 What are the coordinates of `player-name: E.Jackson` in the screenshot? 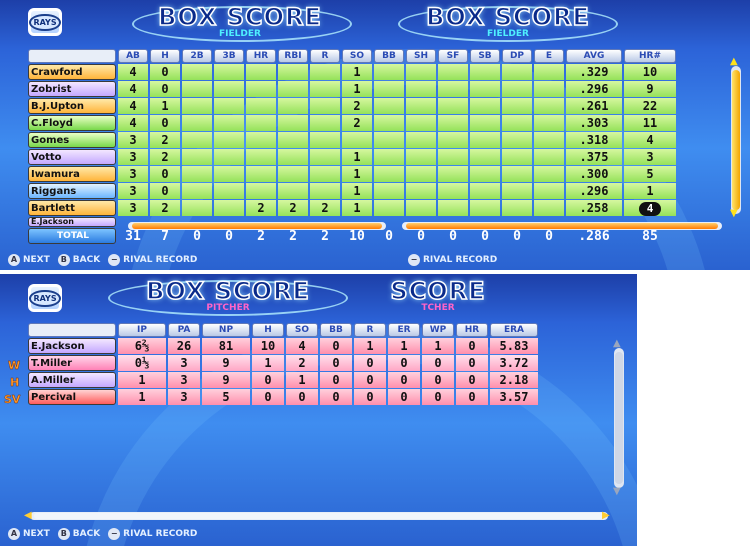 It's located at (72, 222).